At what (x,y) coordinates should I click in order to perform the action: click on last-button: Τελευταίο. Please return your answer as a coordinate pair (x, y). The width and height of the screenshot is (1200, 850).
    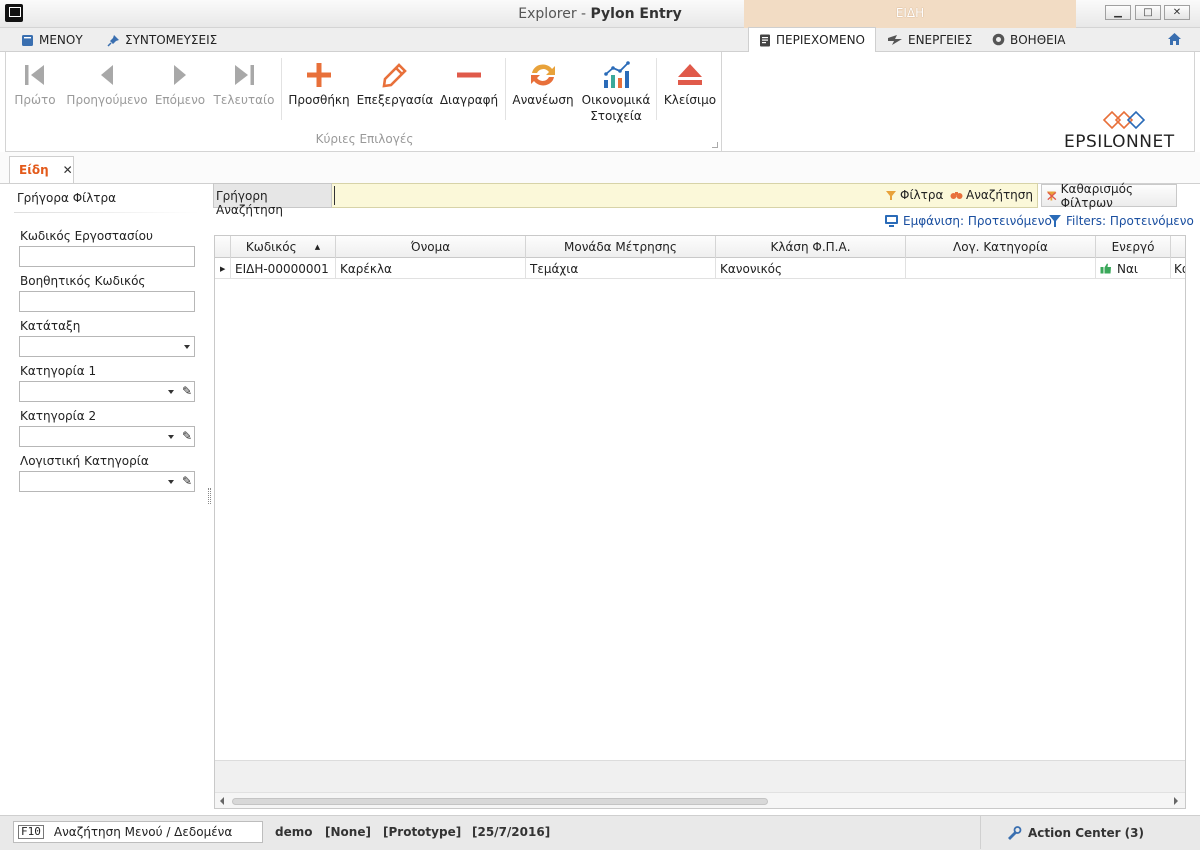
    Looking at the image, I should click on (244, 83).